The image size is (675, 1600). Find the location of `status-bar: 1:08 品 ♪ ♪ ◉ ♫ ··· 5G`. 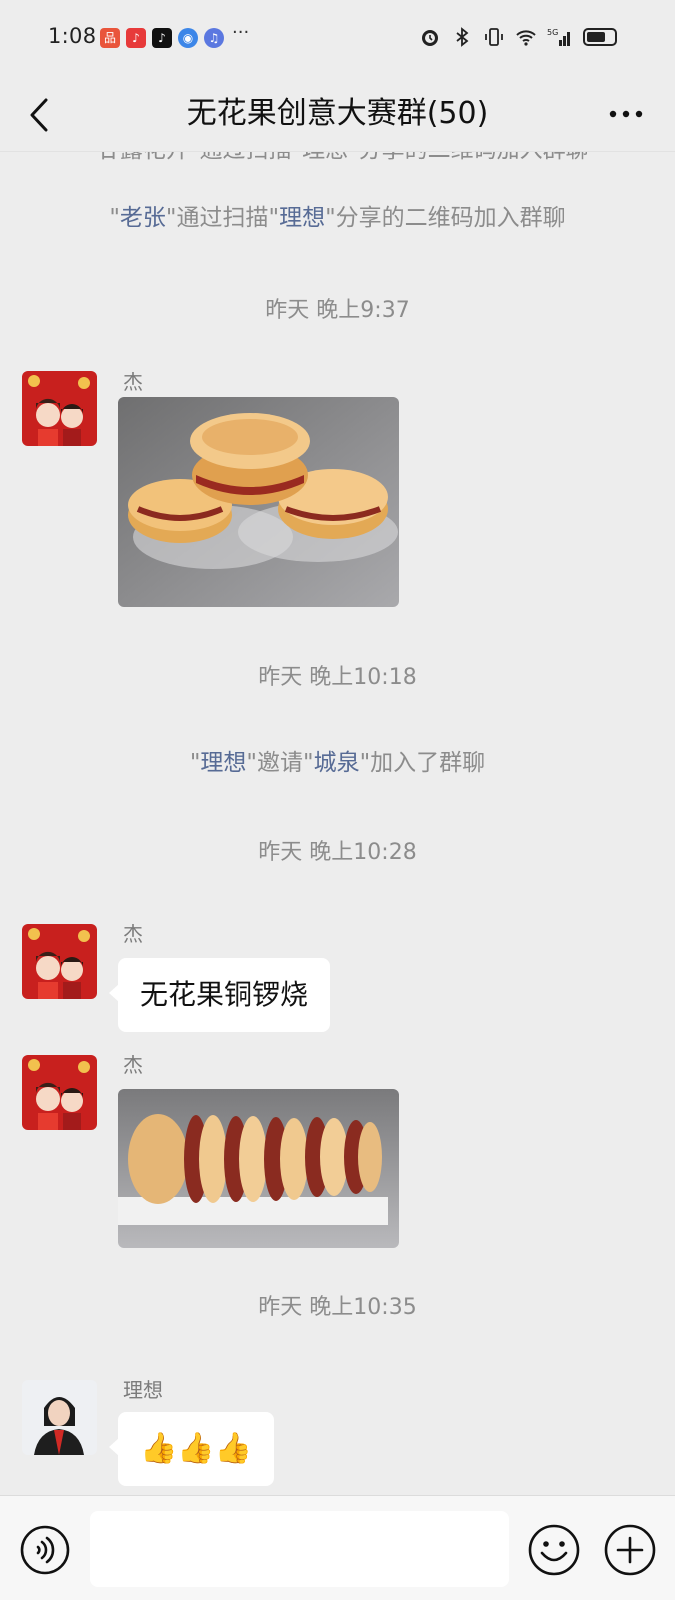

status-bar: 1:08 品 ♪ ♪ ◉ ♫ ··· 5G is located at coordinates (337, 39).